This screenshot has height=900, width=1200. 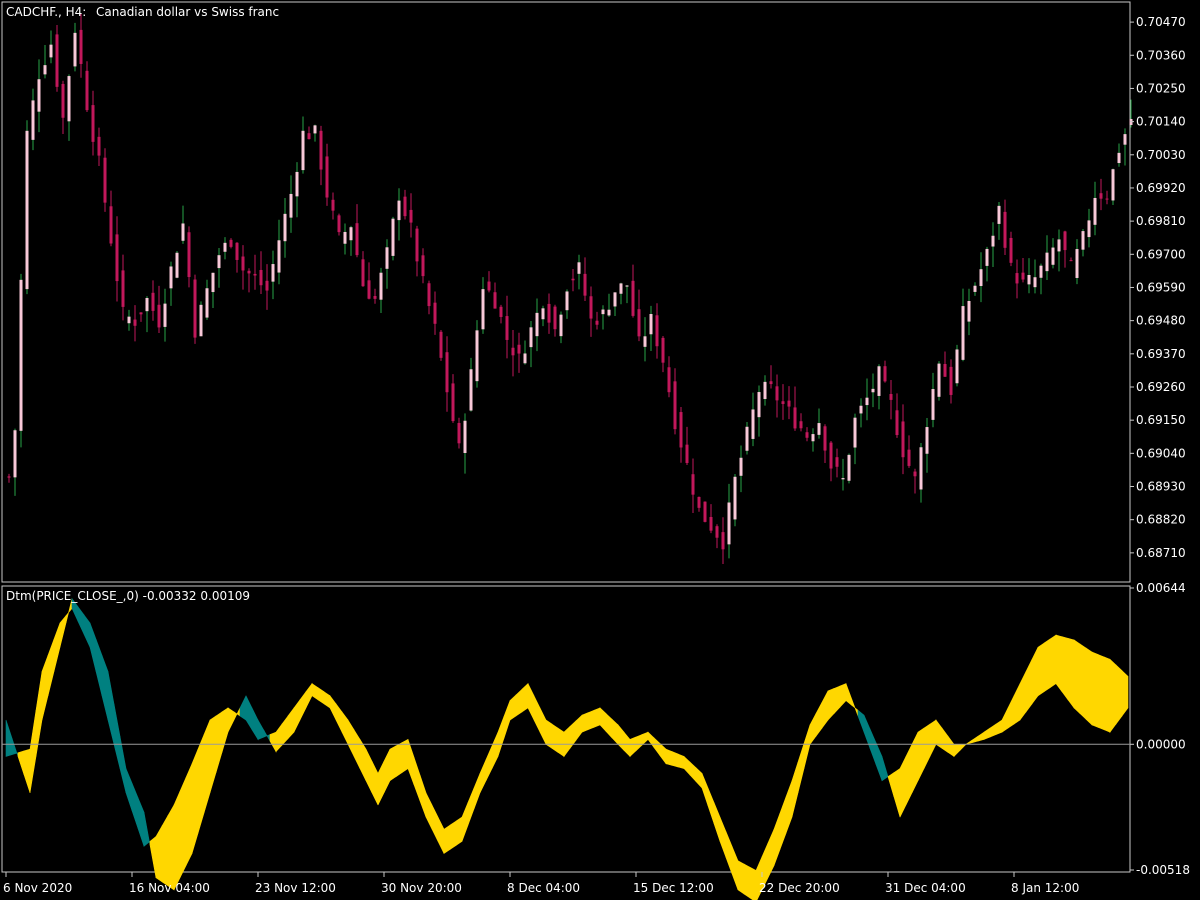 What do you see at coordinates (1161, 588) in the screenshot?
I see `indicator-tick-label: 0.00644` at bounding box center [1161, 588].